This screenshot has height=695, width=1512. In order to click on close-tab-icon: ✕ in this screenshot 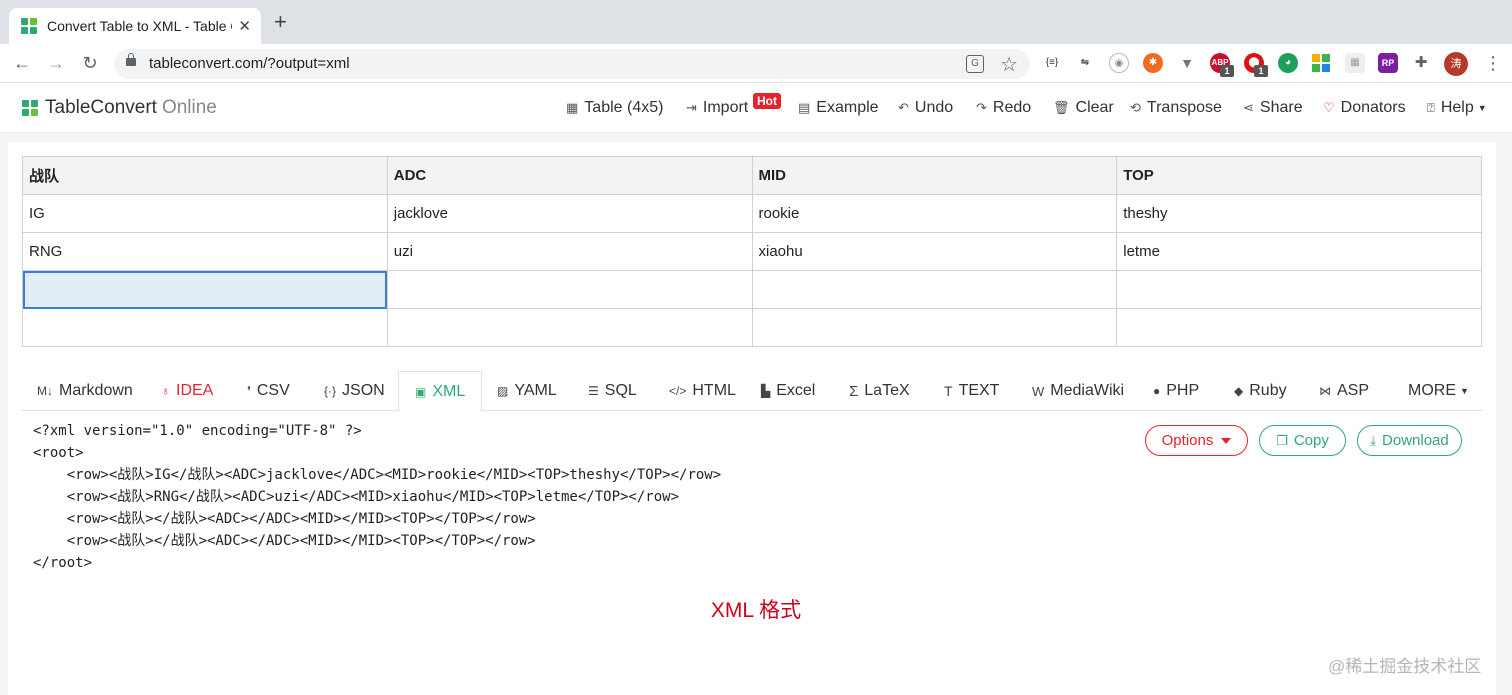, I will do `click(244, 26)`.